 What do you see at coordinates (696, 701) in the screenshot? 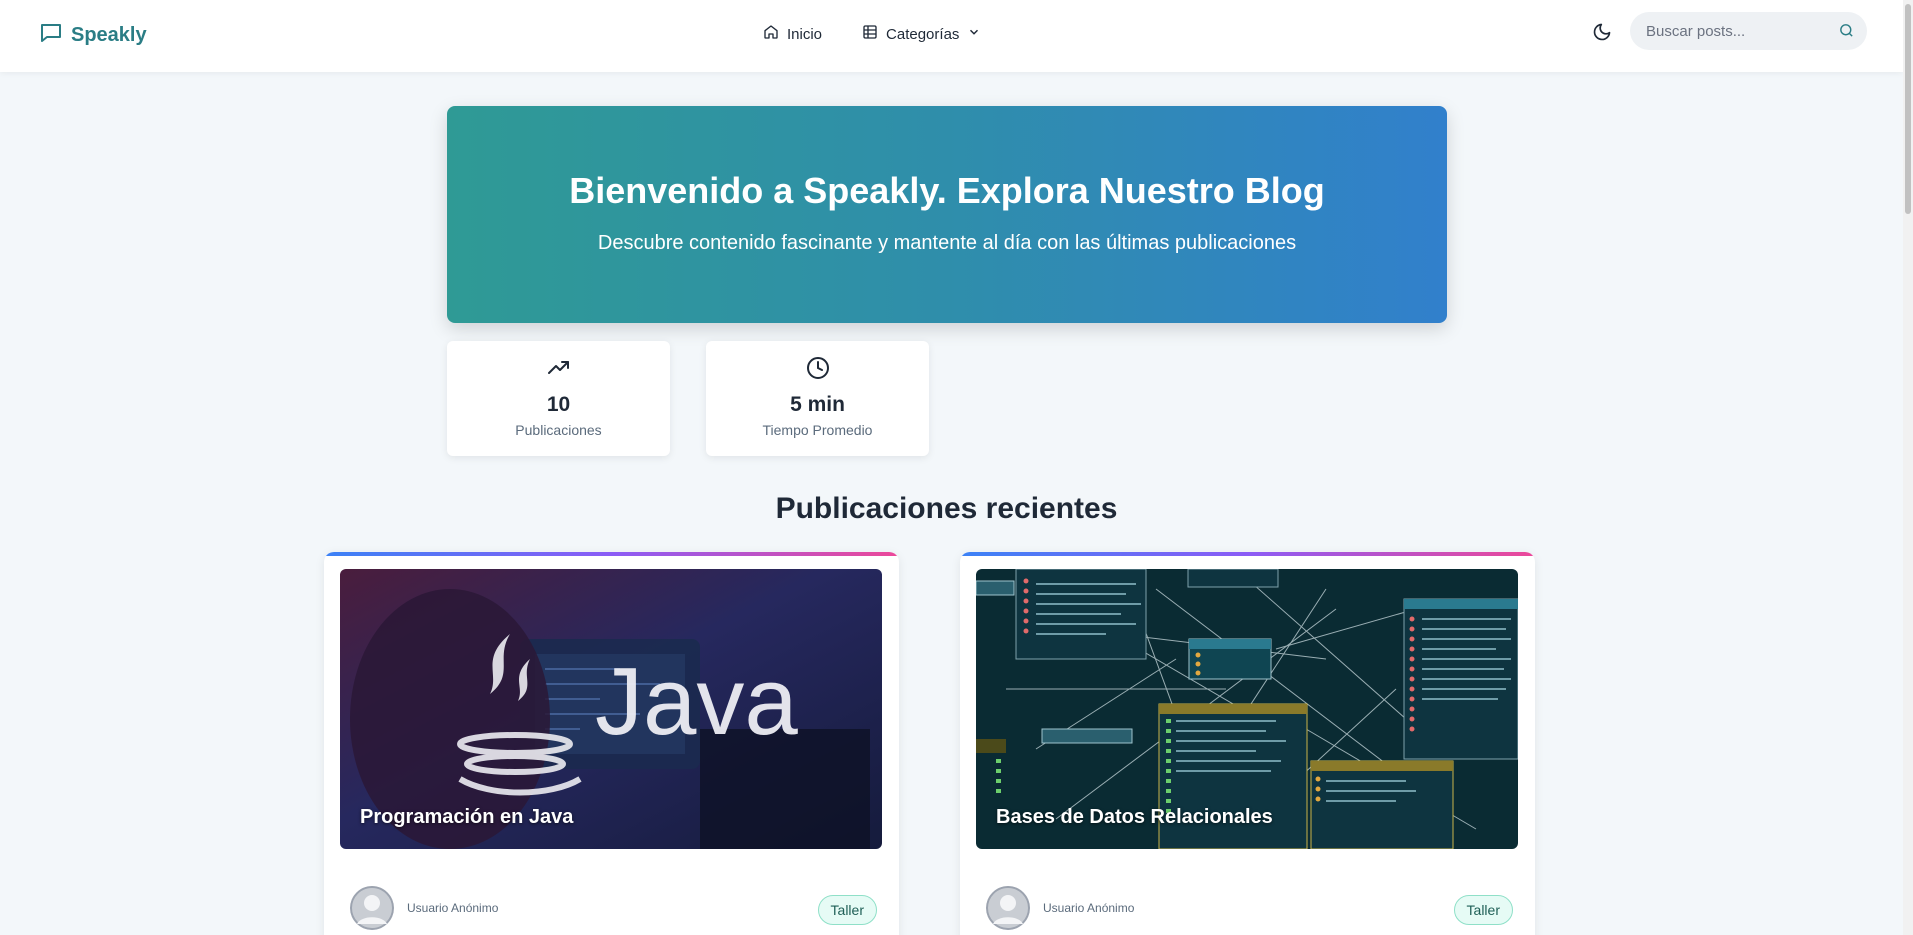
I see `java-logo-text: Java` at bounding box center [696, 701].